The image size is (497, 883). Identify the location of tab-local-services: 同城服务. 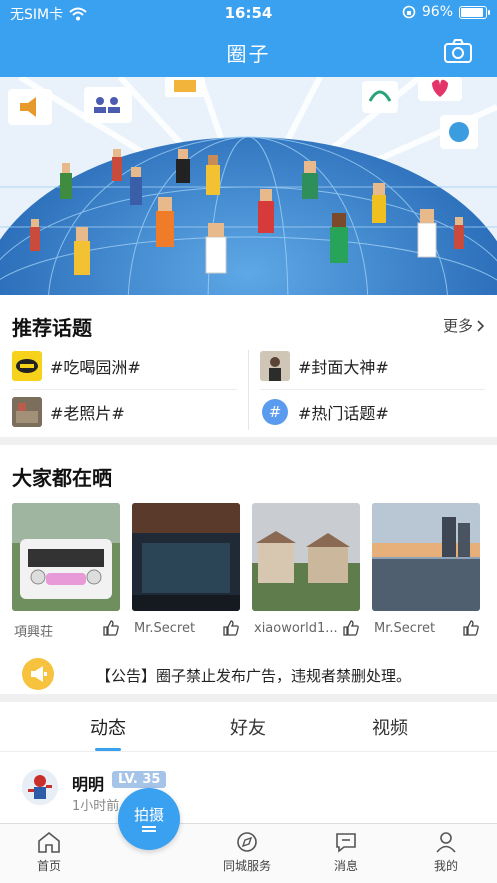
(247, 852).